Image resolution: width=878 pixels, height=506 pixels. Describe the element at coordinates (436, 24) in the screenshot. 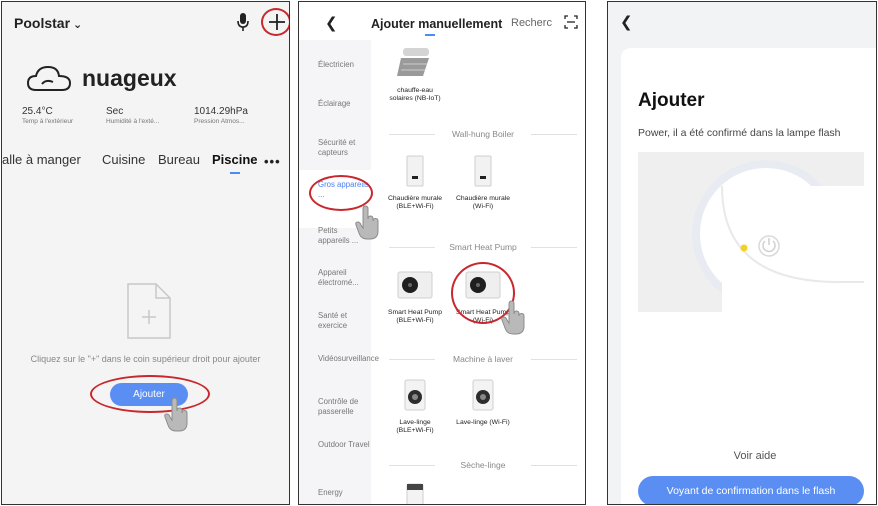

I see `page-title: Ajouter manuellement` at that location.